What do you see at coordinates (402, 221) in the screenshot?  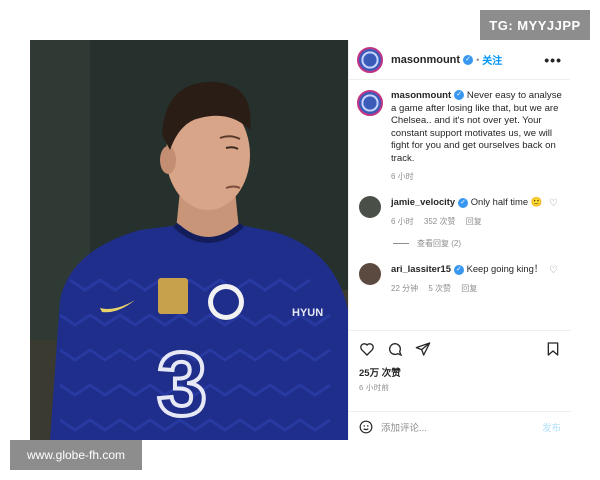 I see `comment-time: 6 小时` at bounding box center [402, 221].